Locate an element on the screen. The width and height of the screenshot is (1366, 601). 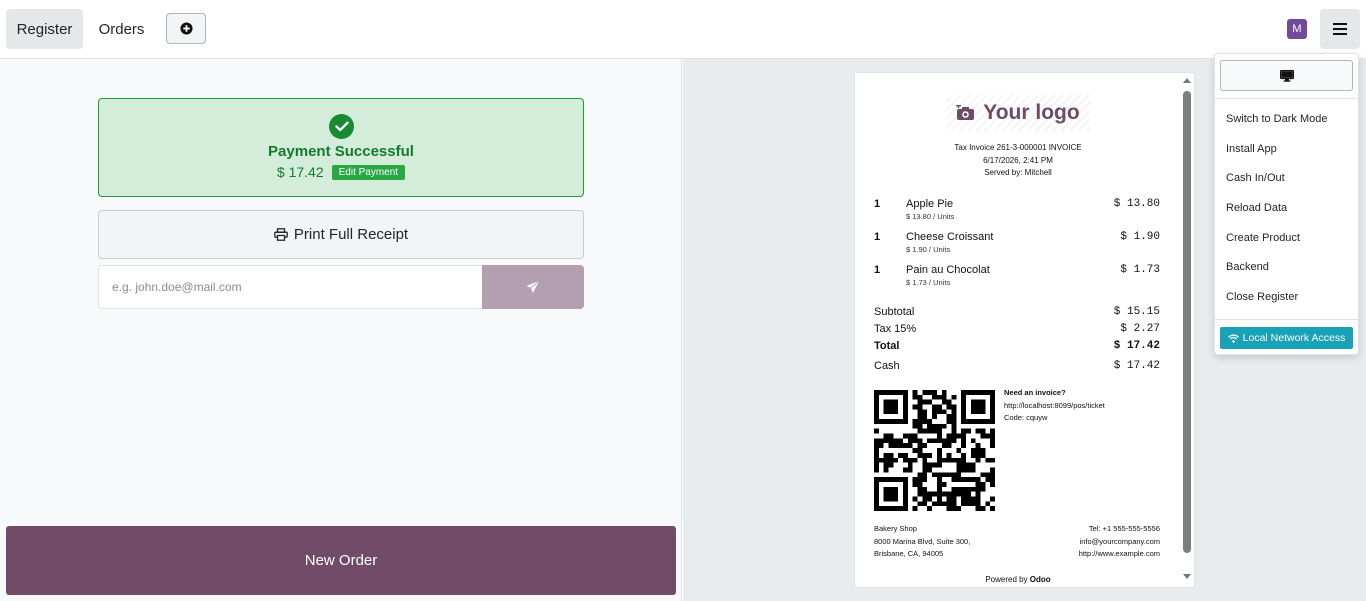
menu-item-create-product: Create Product is located at coordinates (1263, 238).